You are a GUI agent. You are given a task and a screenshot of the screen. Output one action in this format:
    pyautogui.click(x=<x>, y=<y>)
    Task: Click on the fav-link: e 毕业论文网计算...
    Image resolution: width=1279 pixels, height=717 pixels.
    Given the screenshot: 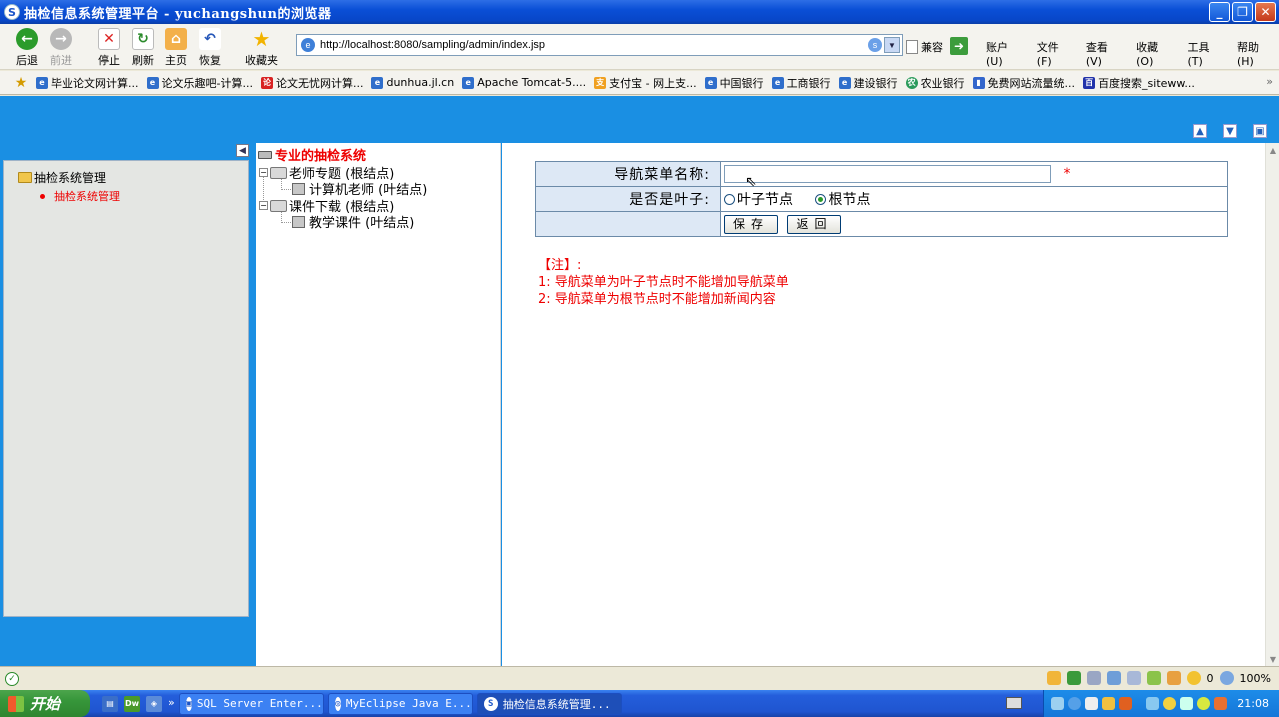 What is the action you would take?
    pyautogui.click(x=87, y=83)
    